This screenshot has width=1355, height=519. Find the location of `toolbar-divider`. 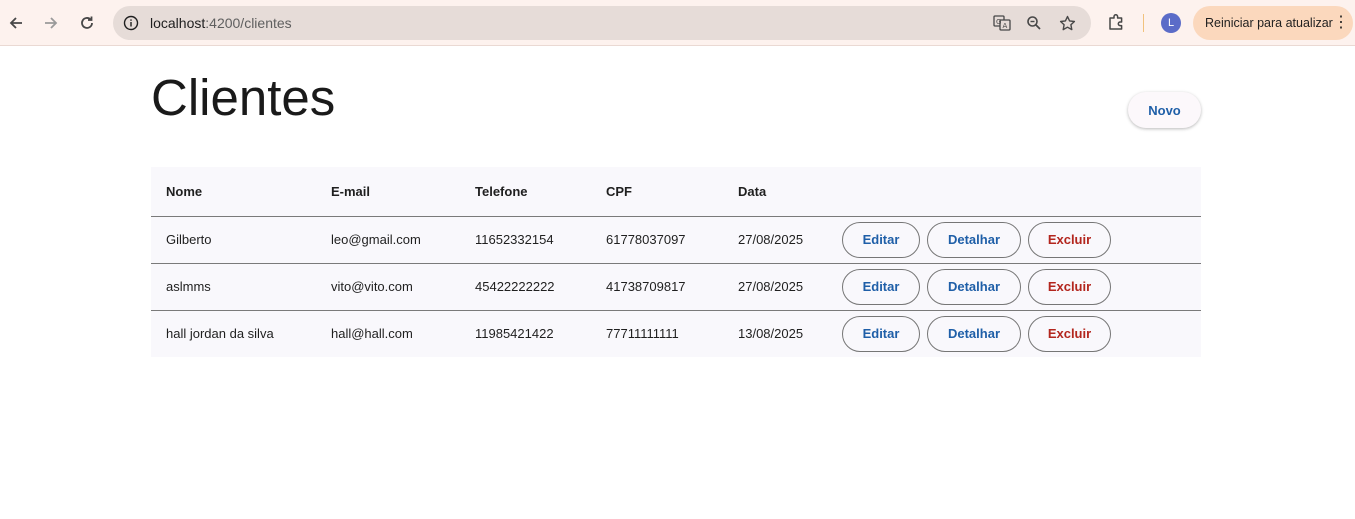

toolbar-divider is located at coordinates (1143, 23).